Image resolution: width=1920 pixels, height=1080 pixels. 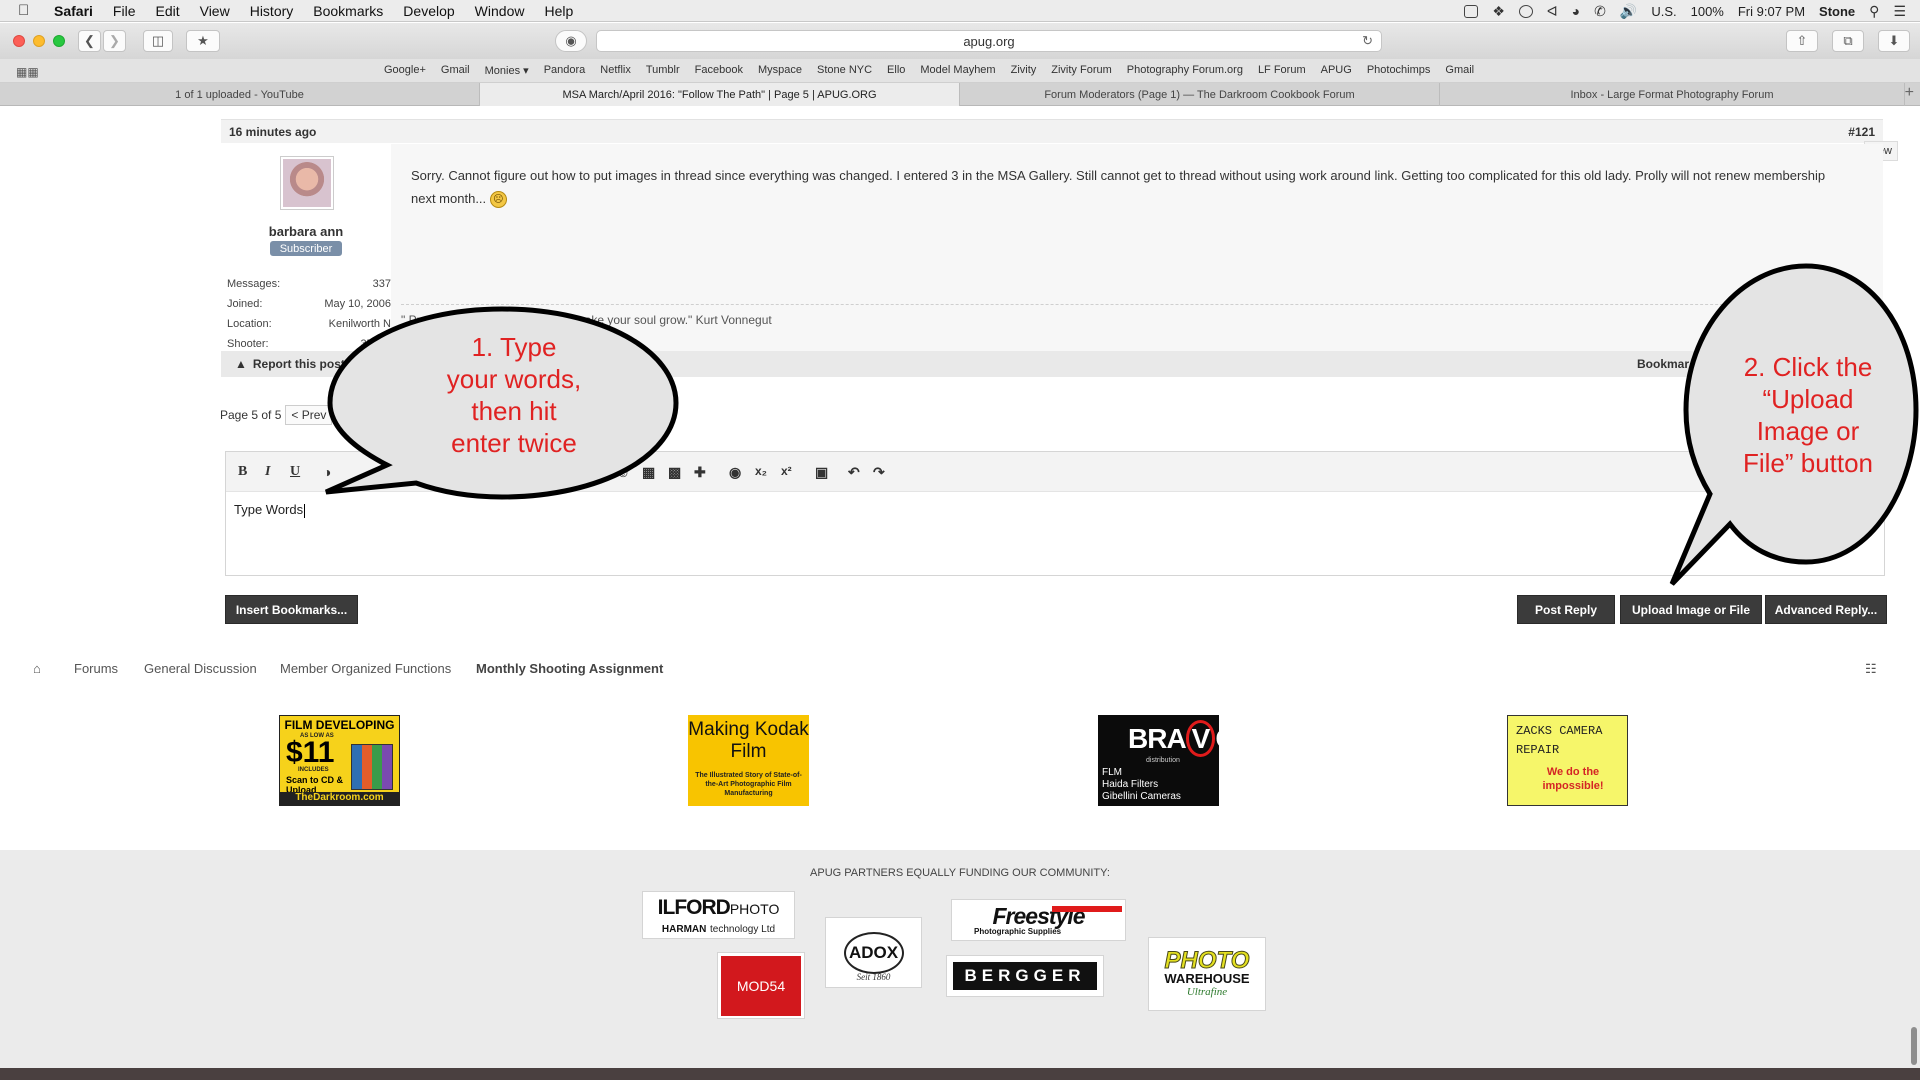 I want to click on phone-icon: ✆, so click(x=1600, y=11).